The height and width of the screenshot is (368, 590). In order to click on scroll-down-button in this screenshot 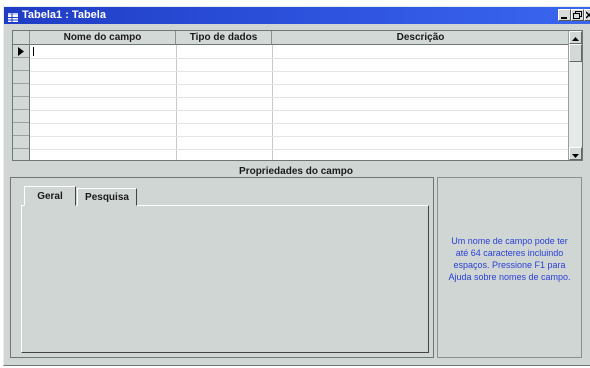, I will do `click(575, 153)`.